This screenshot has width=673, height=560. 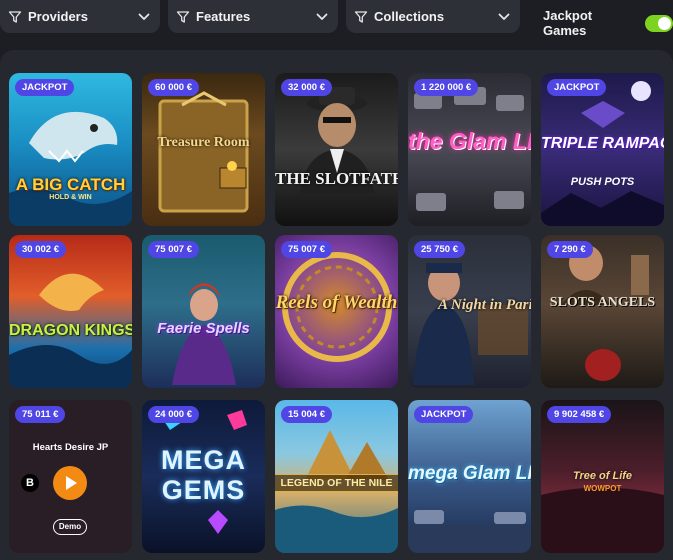 What do you see at coordinates (409, 16) in the screenshot?
I see `collections-label: Collections` at bounding box center [409, 16].